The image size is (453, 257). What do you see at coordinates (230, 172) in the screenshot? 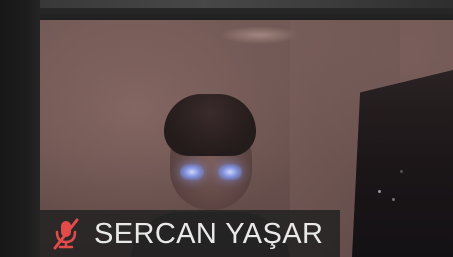
I see `glasses-lens-right` at bounding box center [230, 172].